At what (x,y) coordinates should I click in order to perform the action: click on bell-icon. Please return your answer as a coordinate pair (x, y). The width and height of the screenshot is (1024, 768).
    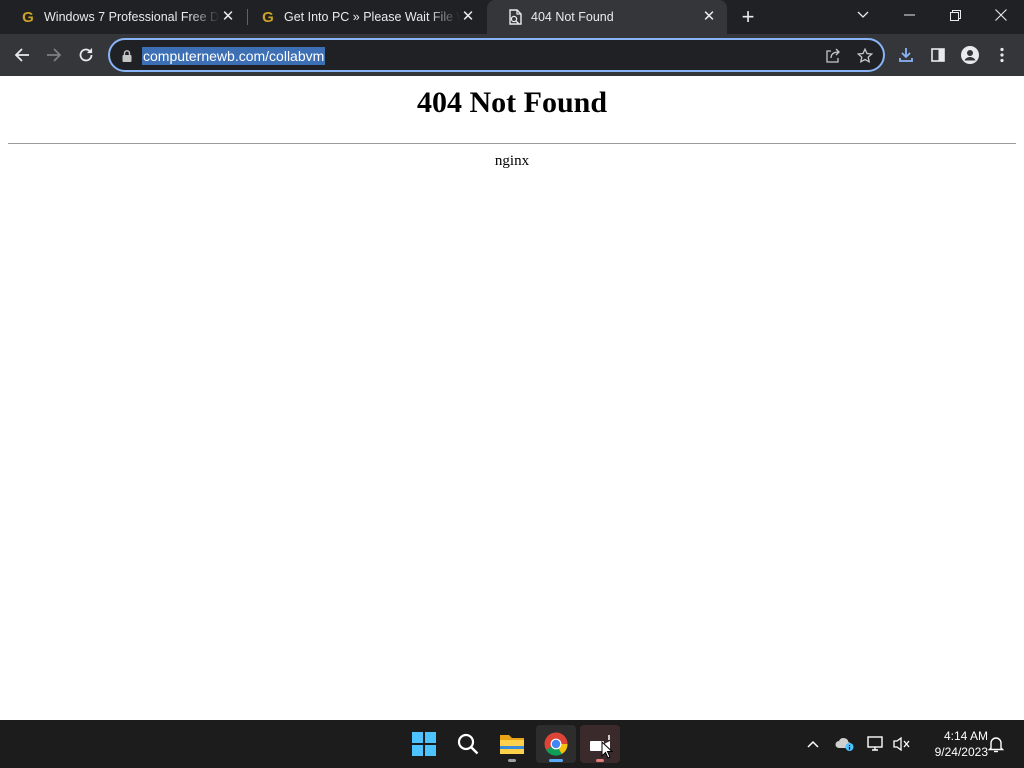
    Looking at the image, I should click on (996, 745).